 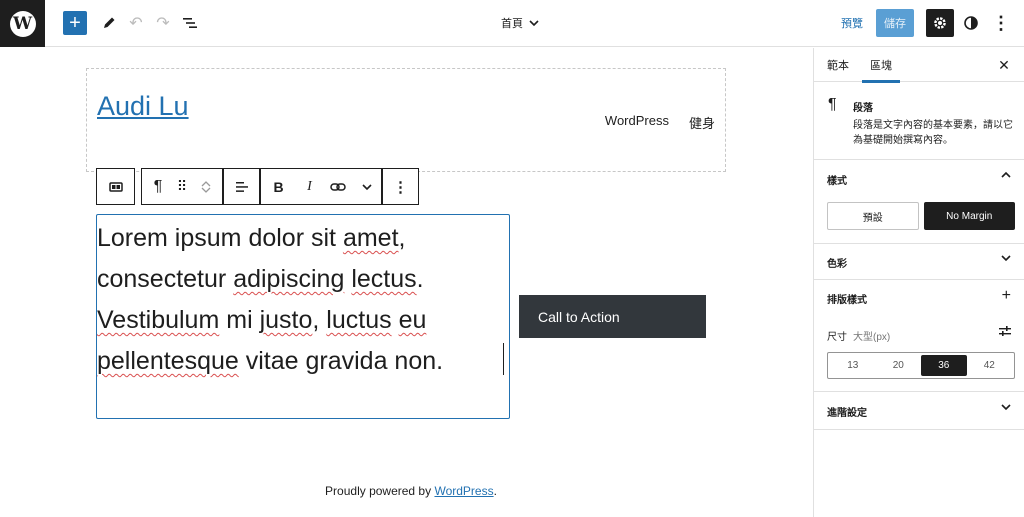 I want to click on block-style-options: 預設 No Margin, so click(x=921, y=216).